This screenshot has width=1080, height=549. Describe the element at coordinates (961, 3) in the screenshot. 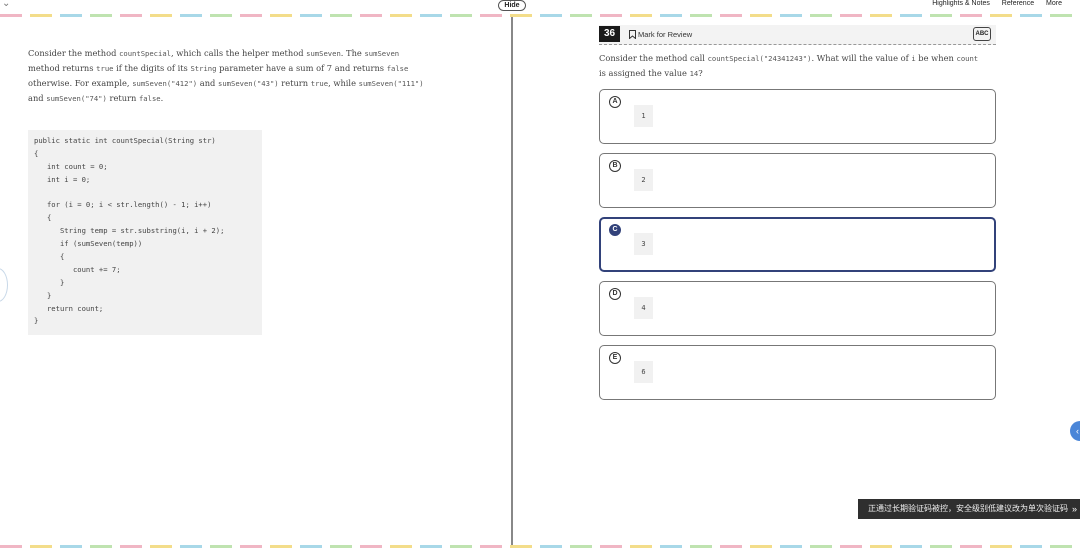

I see `highlights-notes-link: Highlights & Notes` at that location.